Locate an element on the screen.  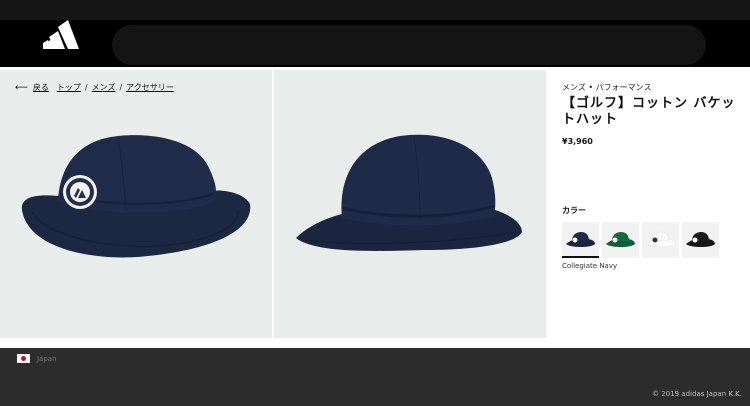
bucket-hat-side-image is located at coordinates (409, 192).